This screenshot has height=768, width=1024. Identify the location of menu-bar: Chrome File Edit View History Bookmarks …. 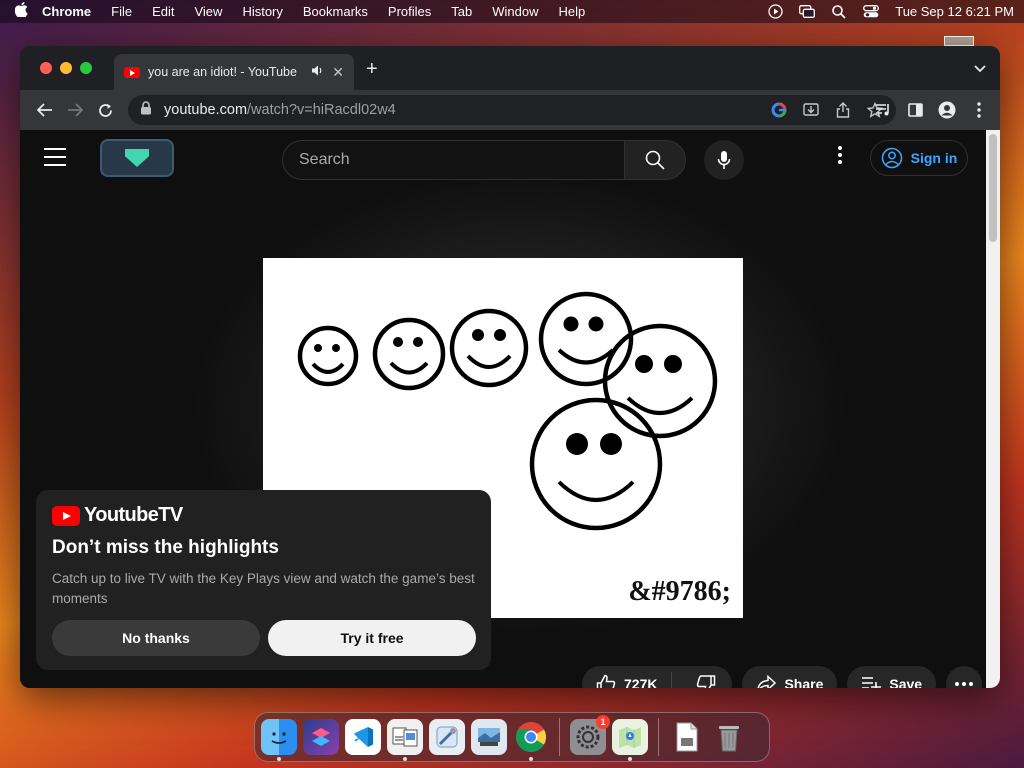
(512, 11).